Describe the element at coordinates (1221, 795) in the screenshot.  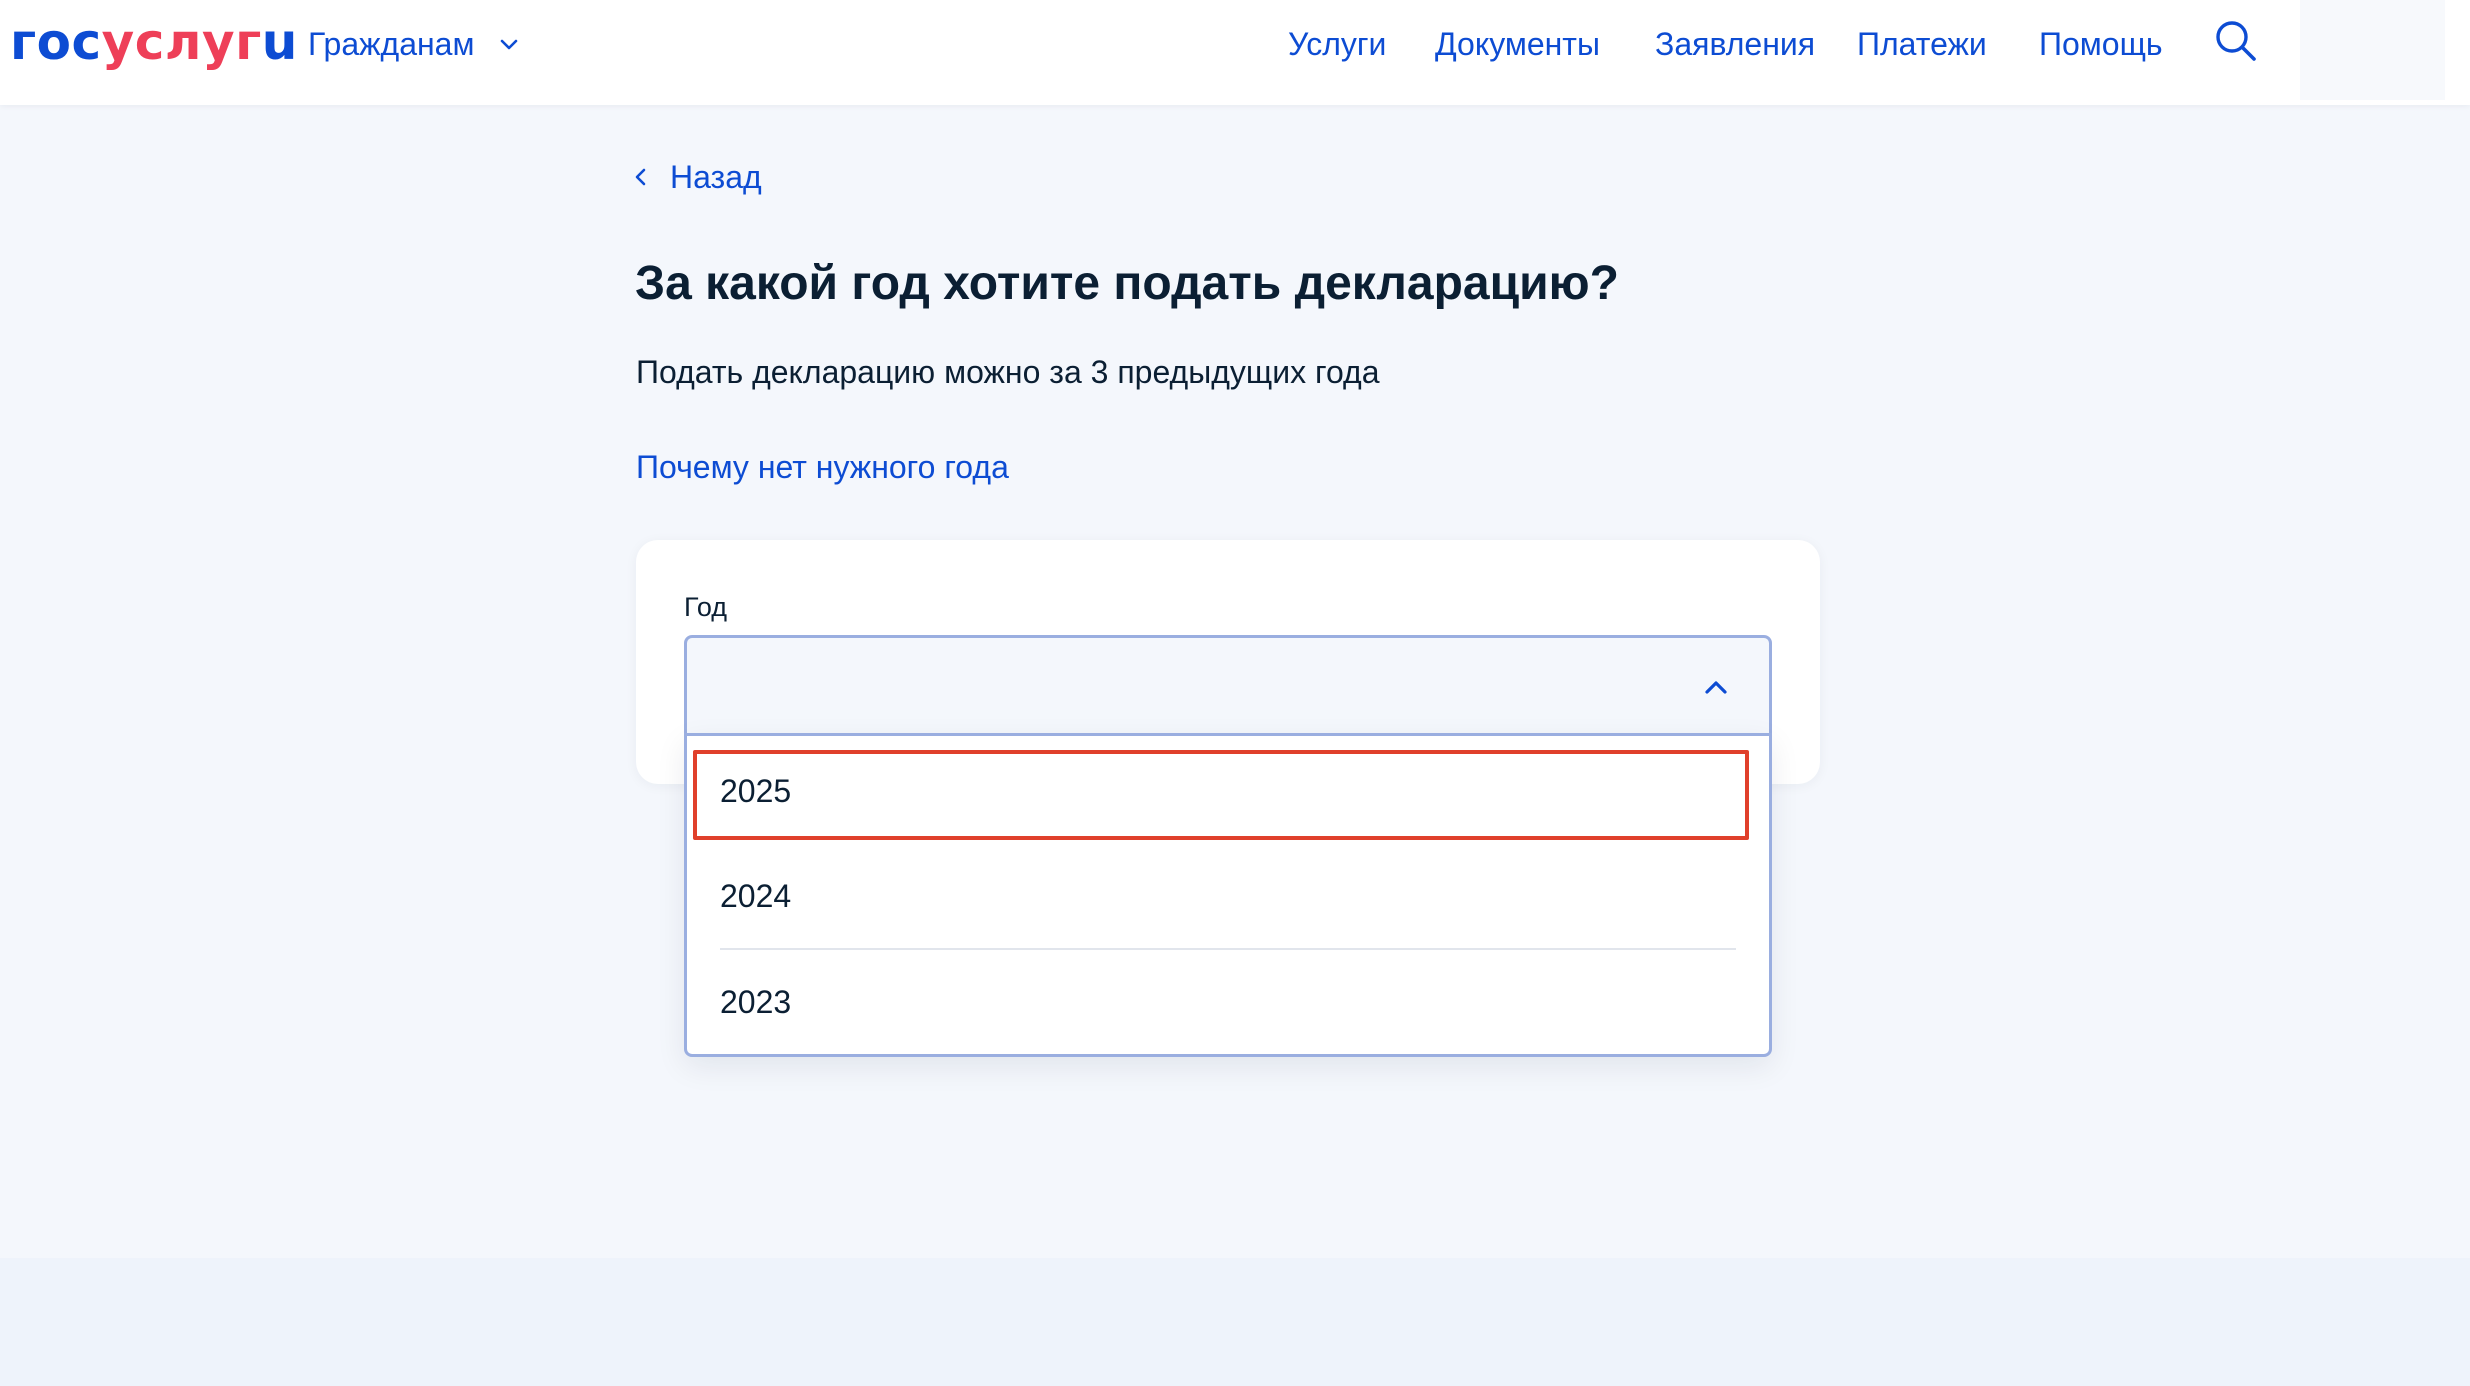
I see `highlighted-option-frame` at that location.